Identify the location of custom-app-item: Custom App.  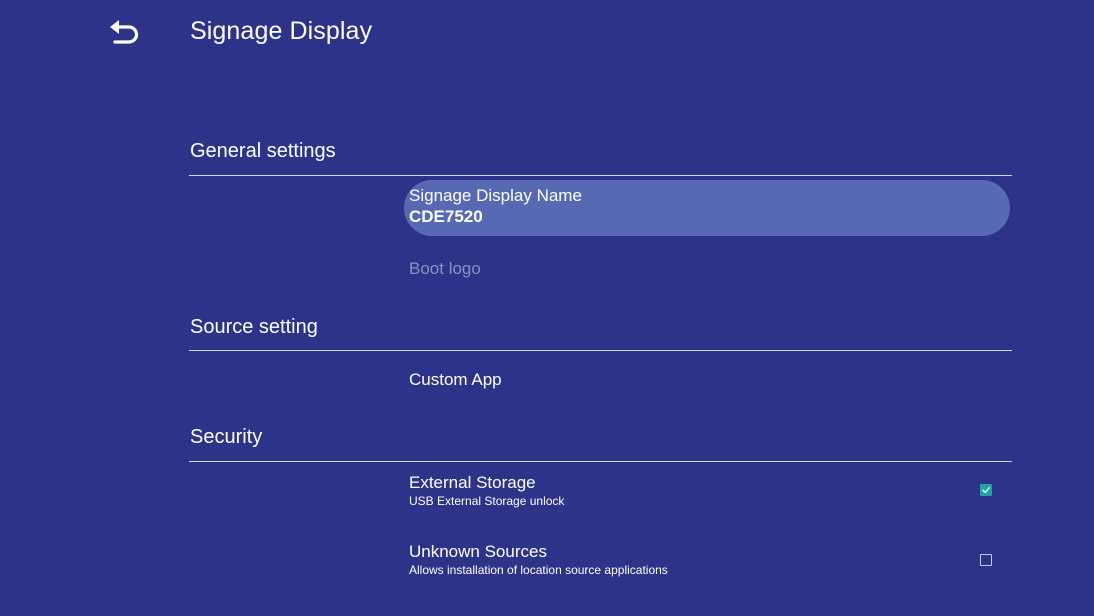
(707, 379).